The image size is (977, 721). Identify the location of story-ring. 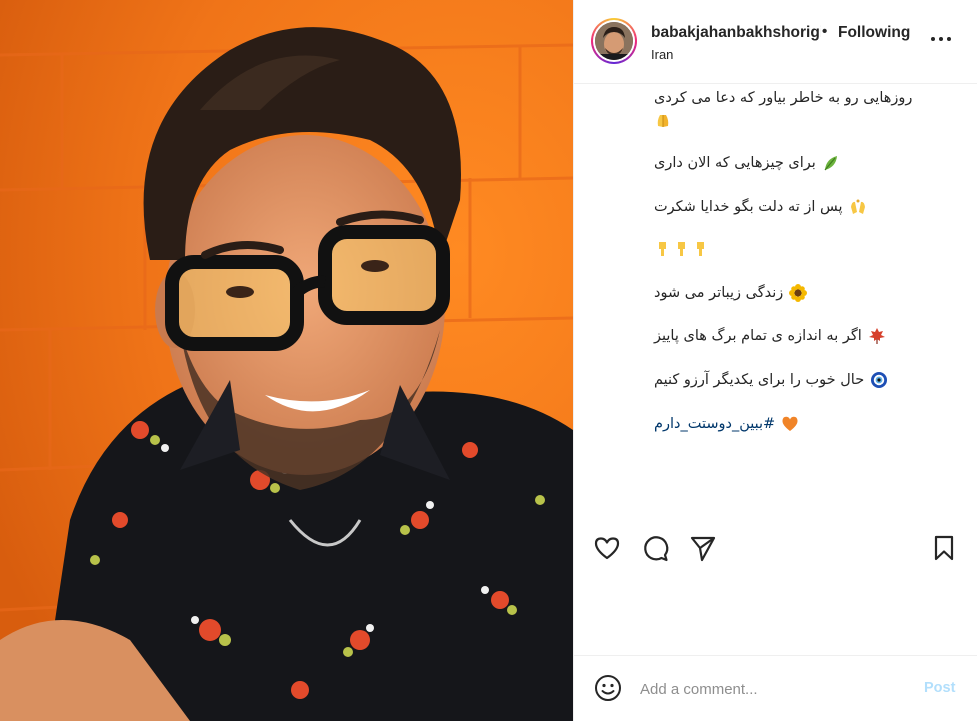
(614, 41).